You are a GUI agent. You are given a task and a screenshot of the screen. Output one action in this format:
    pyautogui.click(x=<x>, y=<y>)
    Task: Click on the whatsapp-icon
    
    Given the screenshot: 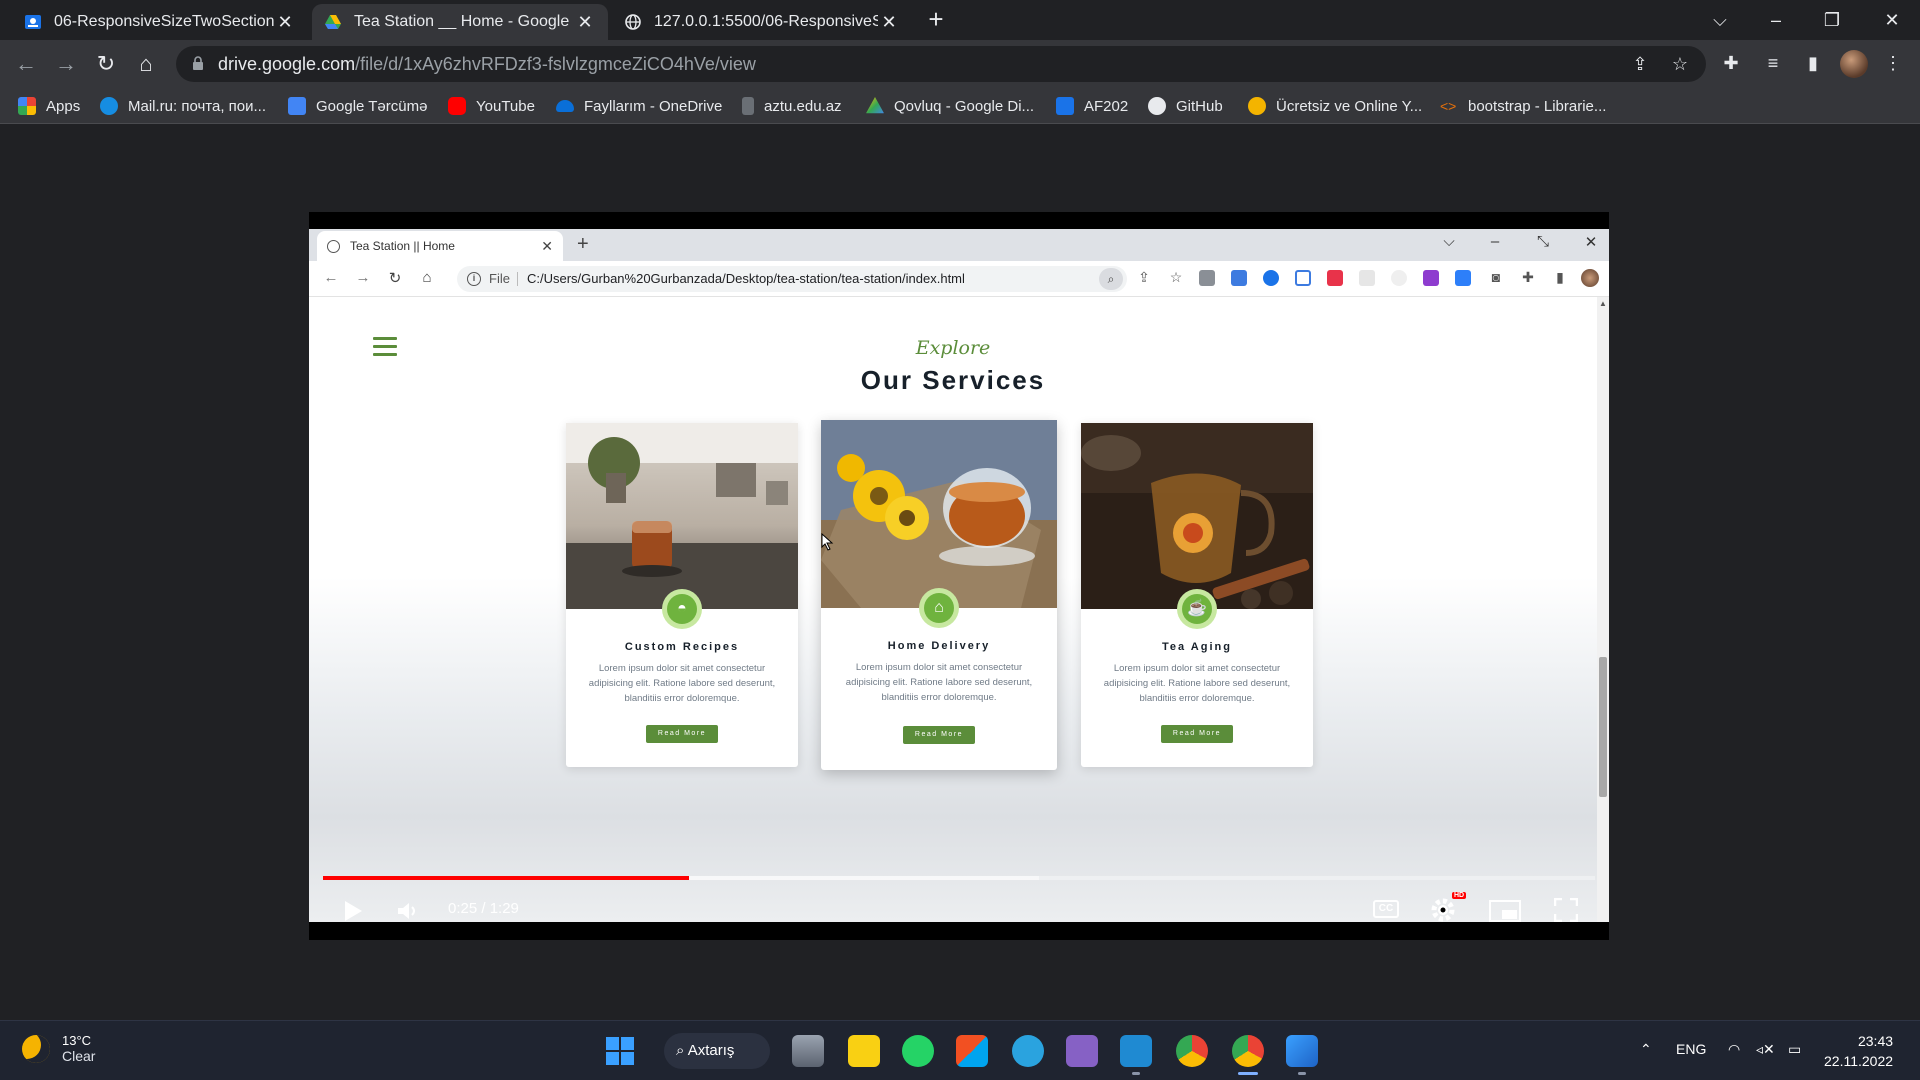 What is the action you would take?
    pyautogui.click(x=918, y=1051)
    